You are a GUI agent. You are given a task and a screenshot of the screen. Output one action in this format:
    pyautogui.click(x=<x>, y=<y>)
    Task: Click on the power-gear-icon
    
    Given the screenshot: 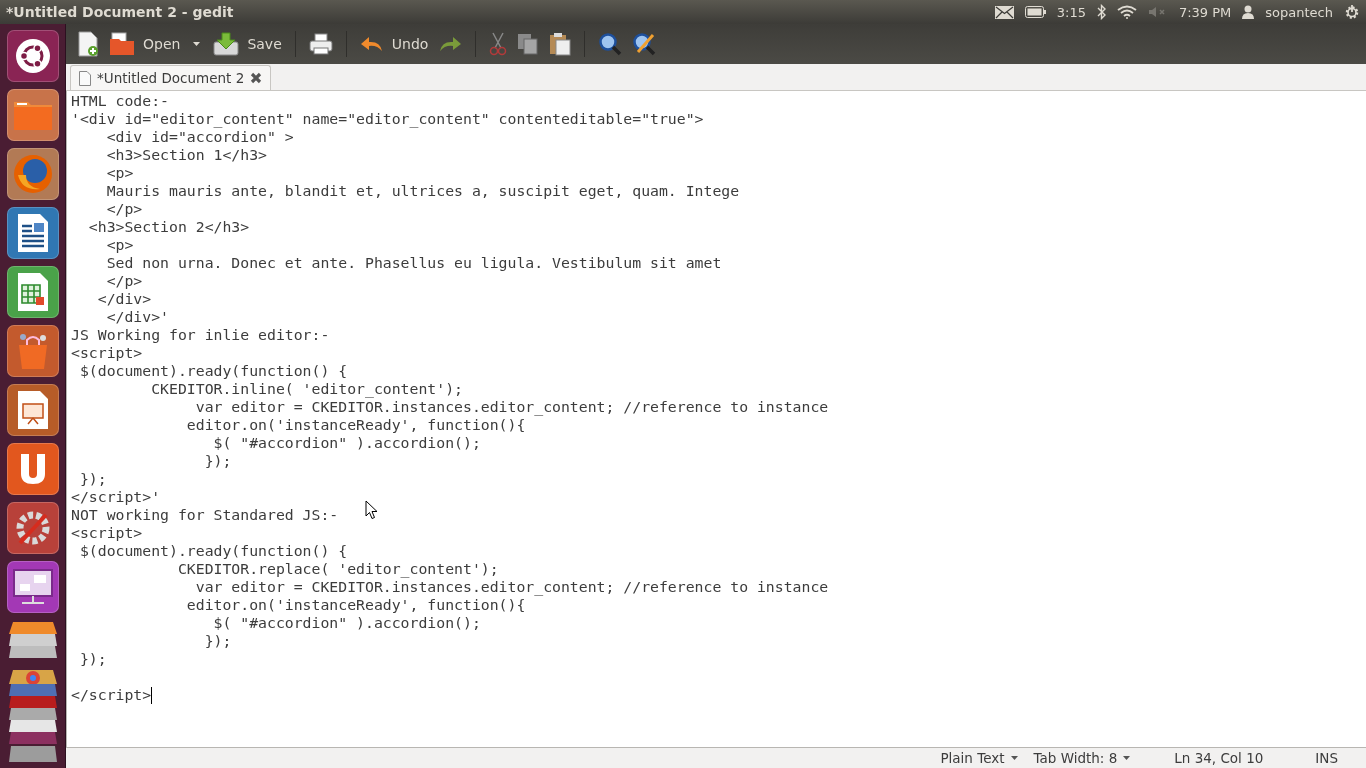 What is the action you would take?
    pyautogui.click(x=1352, y=12)
    